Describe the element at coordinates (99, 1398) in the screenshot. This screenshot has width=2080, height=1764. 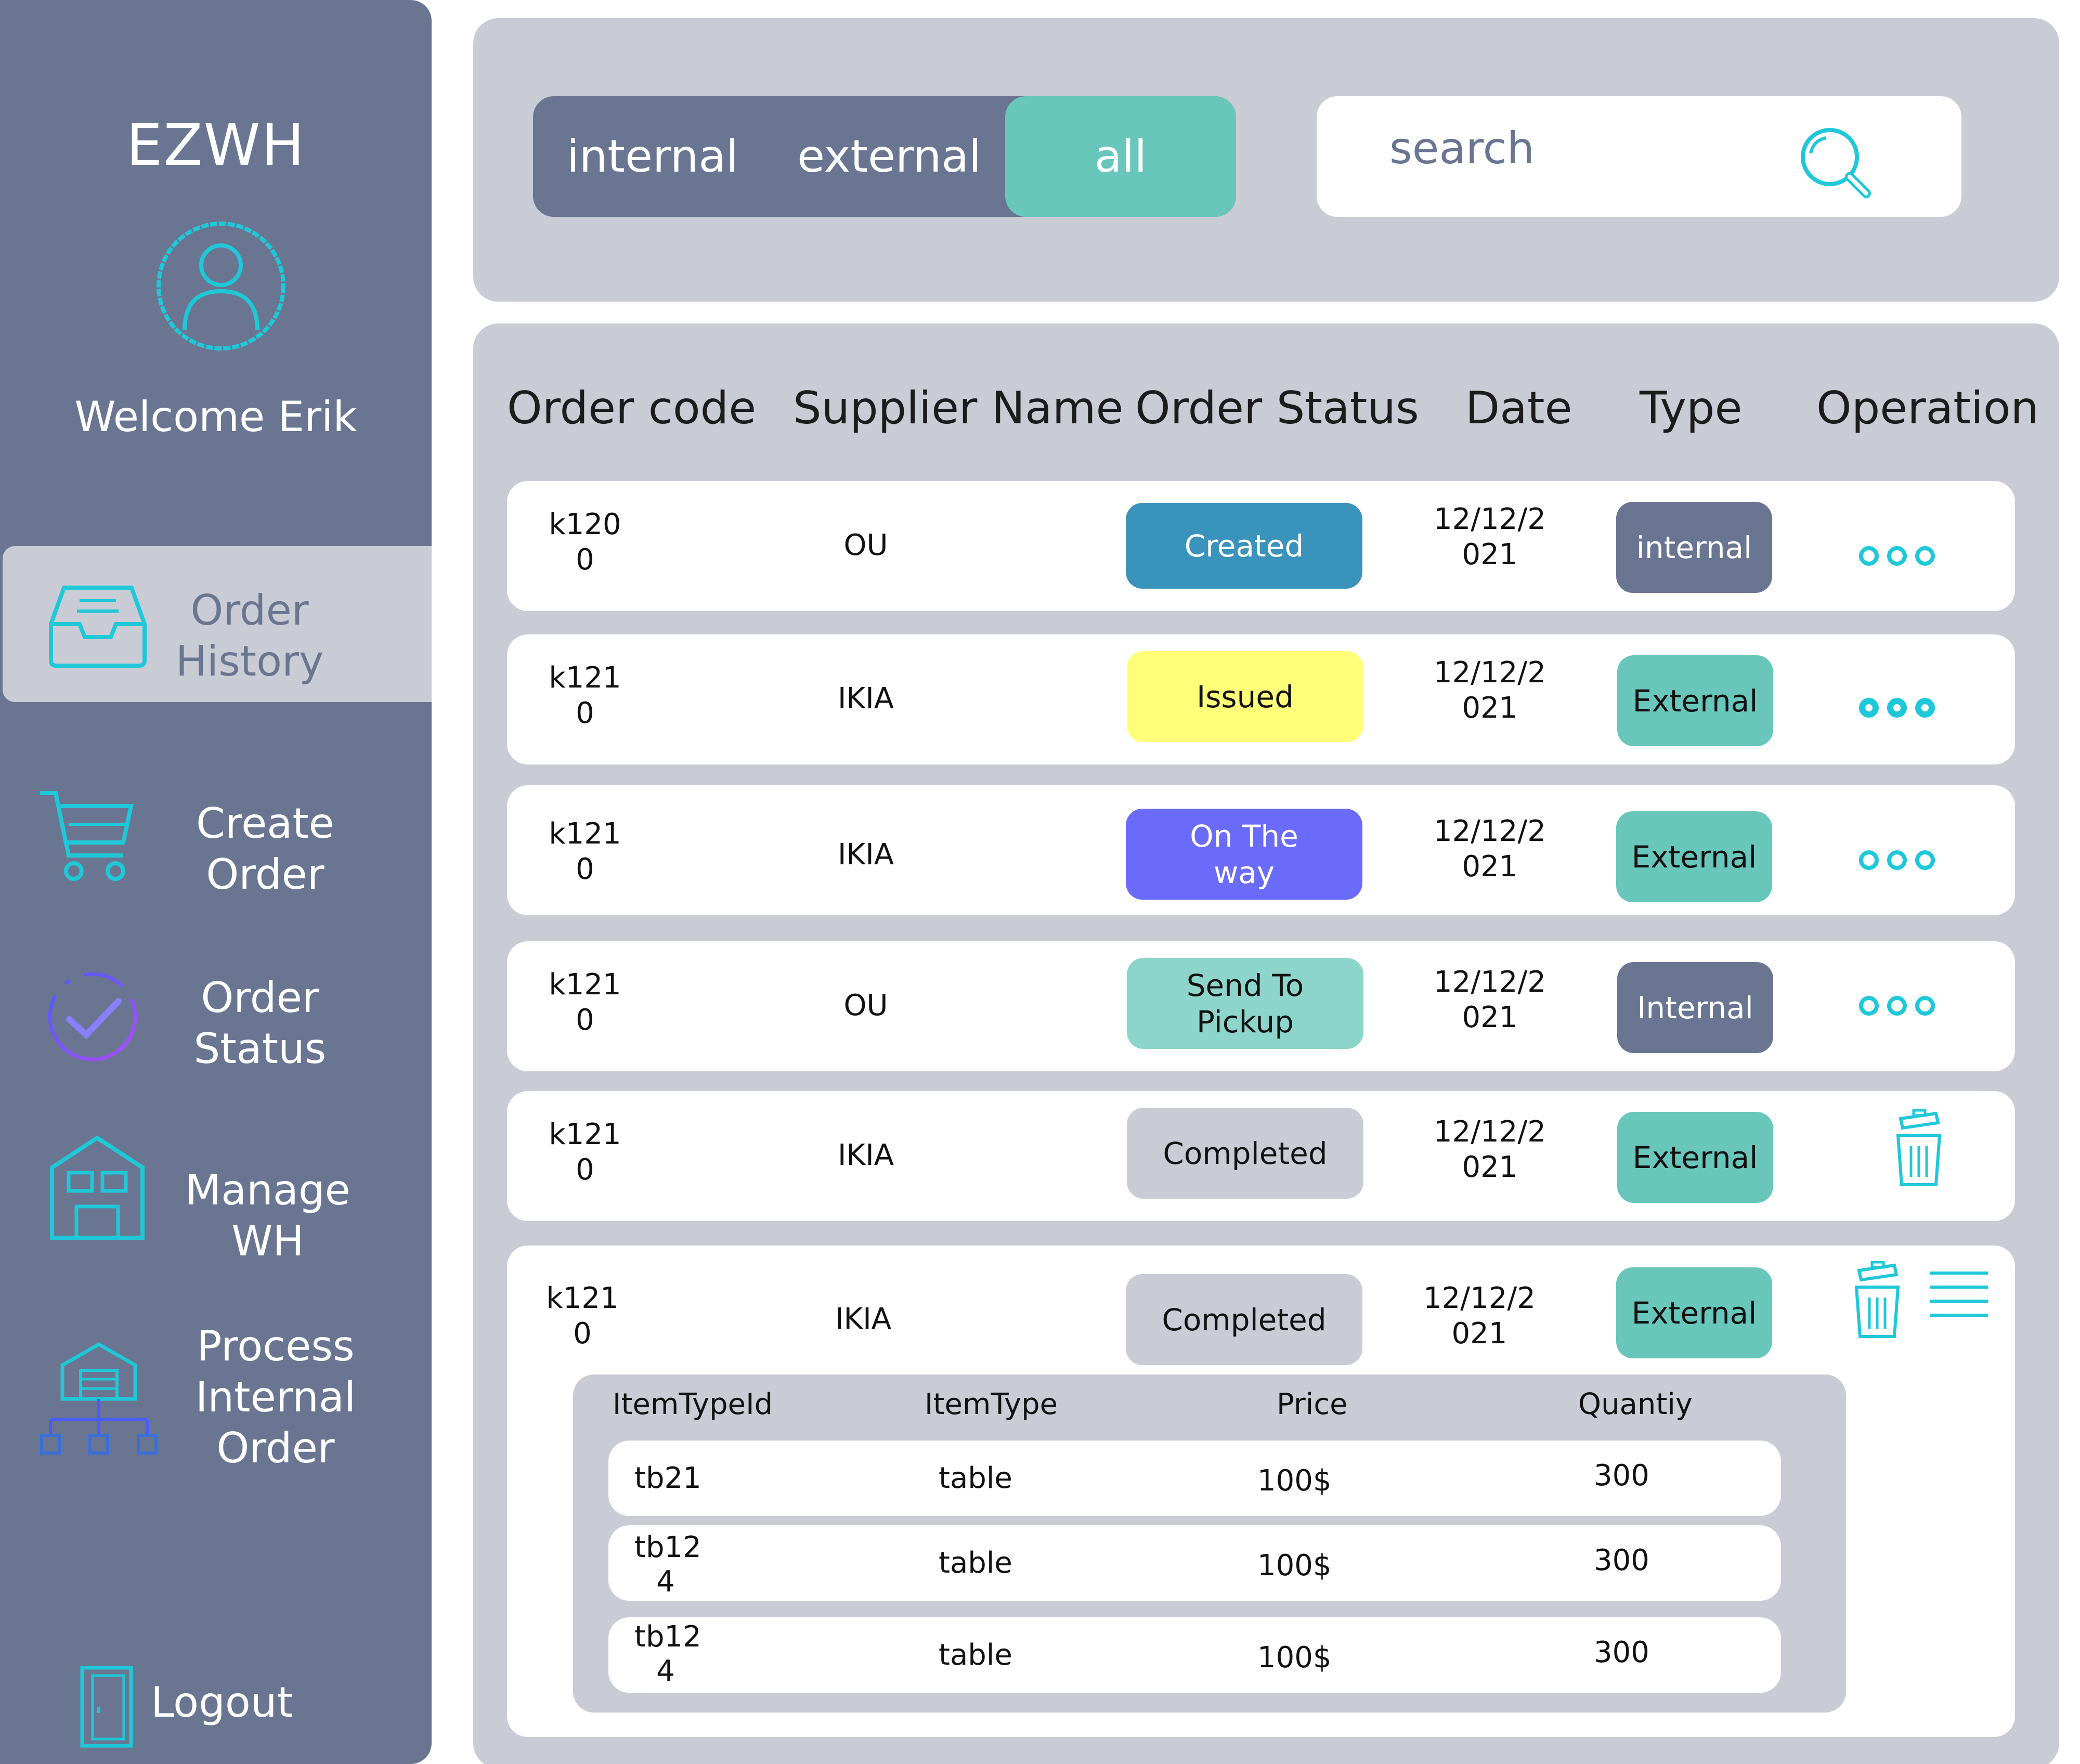
I see `warehouse-network-icon` at that location.